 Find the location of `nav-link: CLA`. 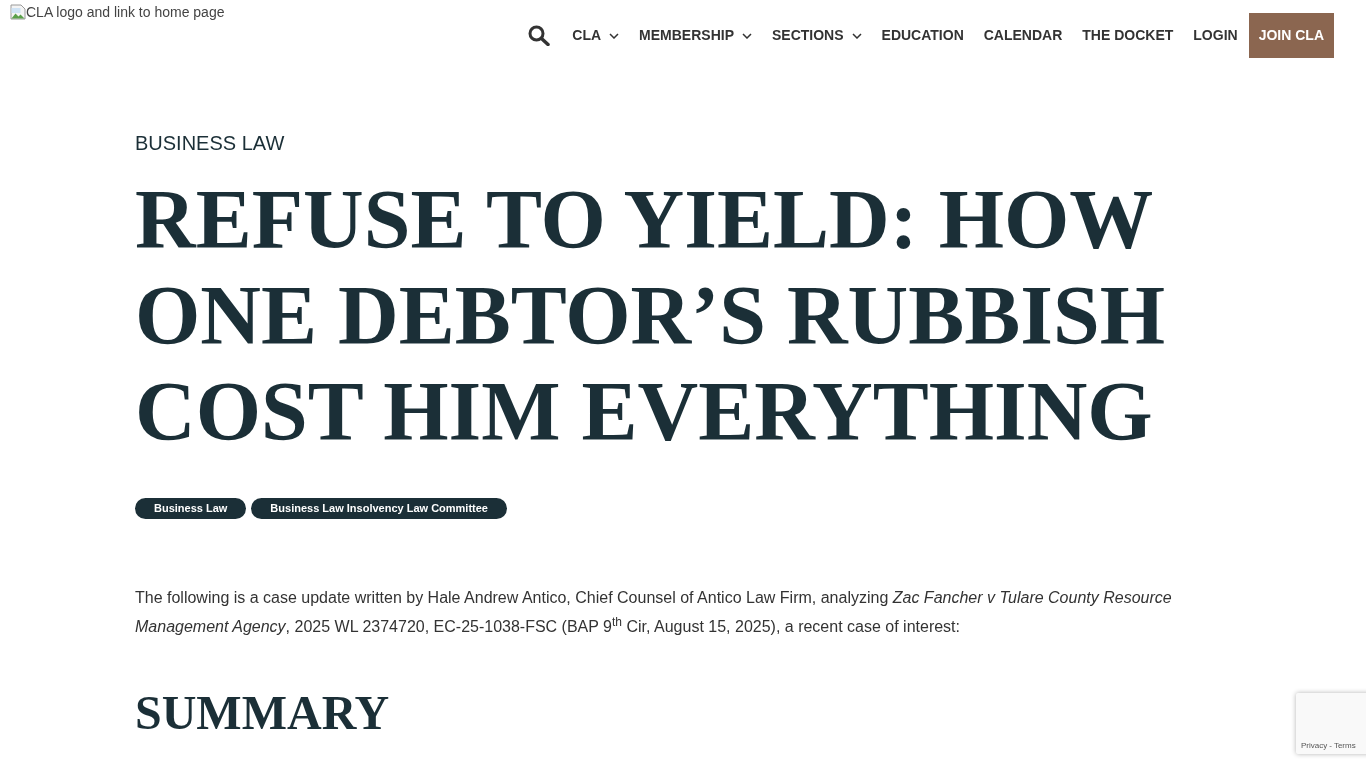

nav-link: CLA is located at coordinates (596, 35).